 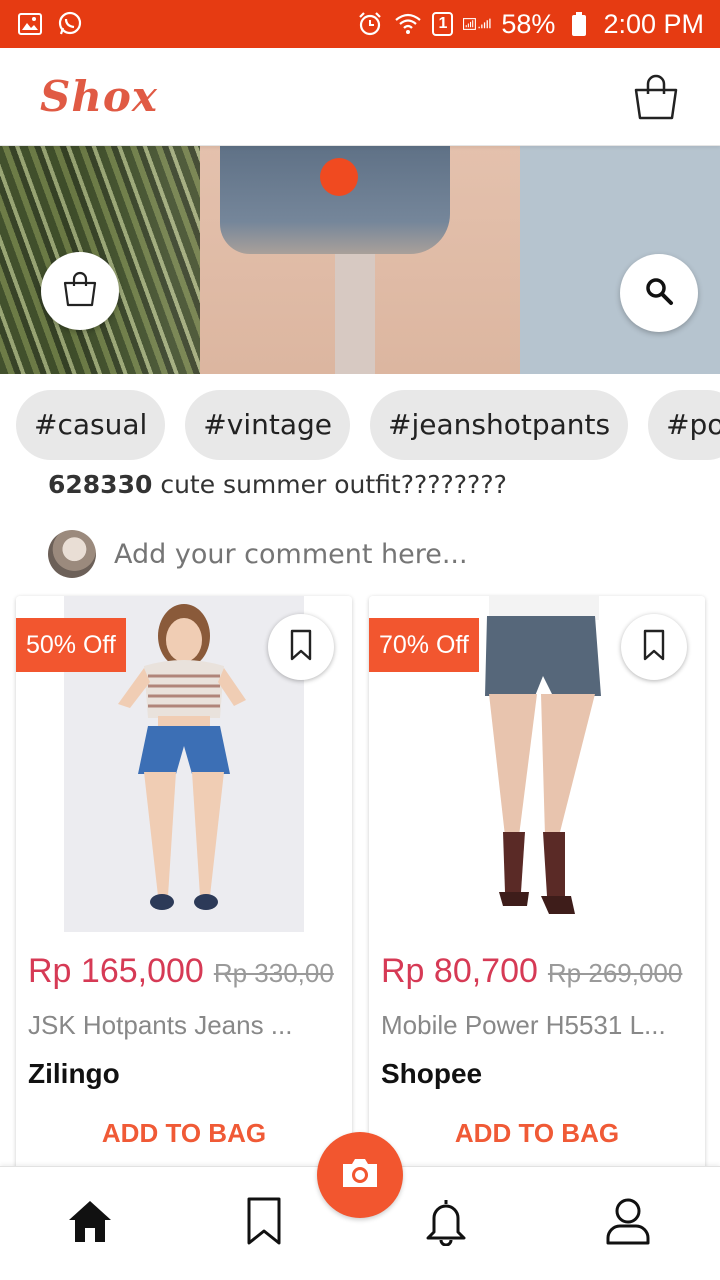 I want to click on camera-button, so click(x=360, y=1175).